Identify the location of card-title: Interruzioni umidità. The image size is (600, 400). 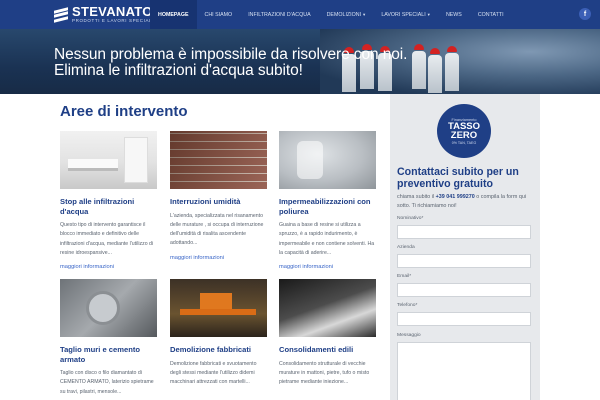
(218, 202).